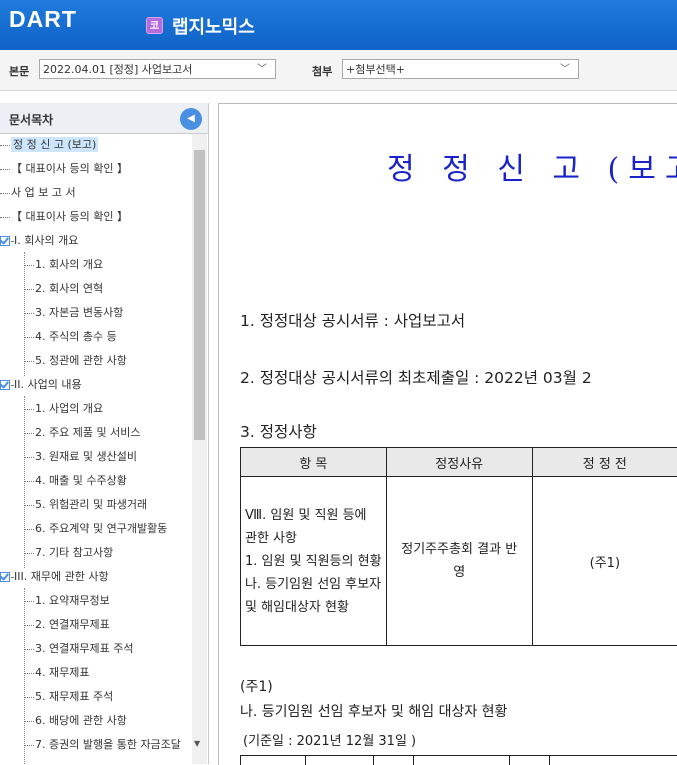 The height and width of the screenshot is (765, 677). Describe the element at coordinates (67, 601) in the screenshot. I see `toc-item: 1. 요약재무정보` at that location.